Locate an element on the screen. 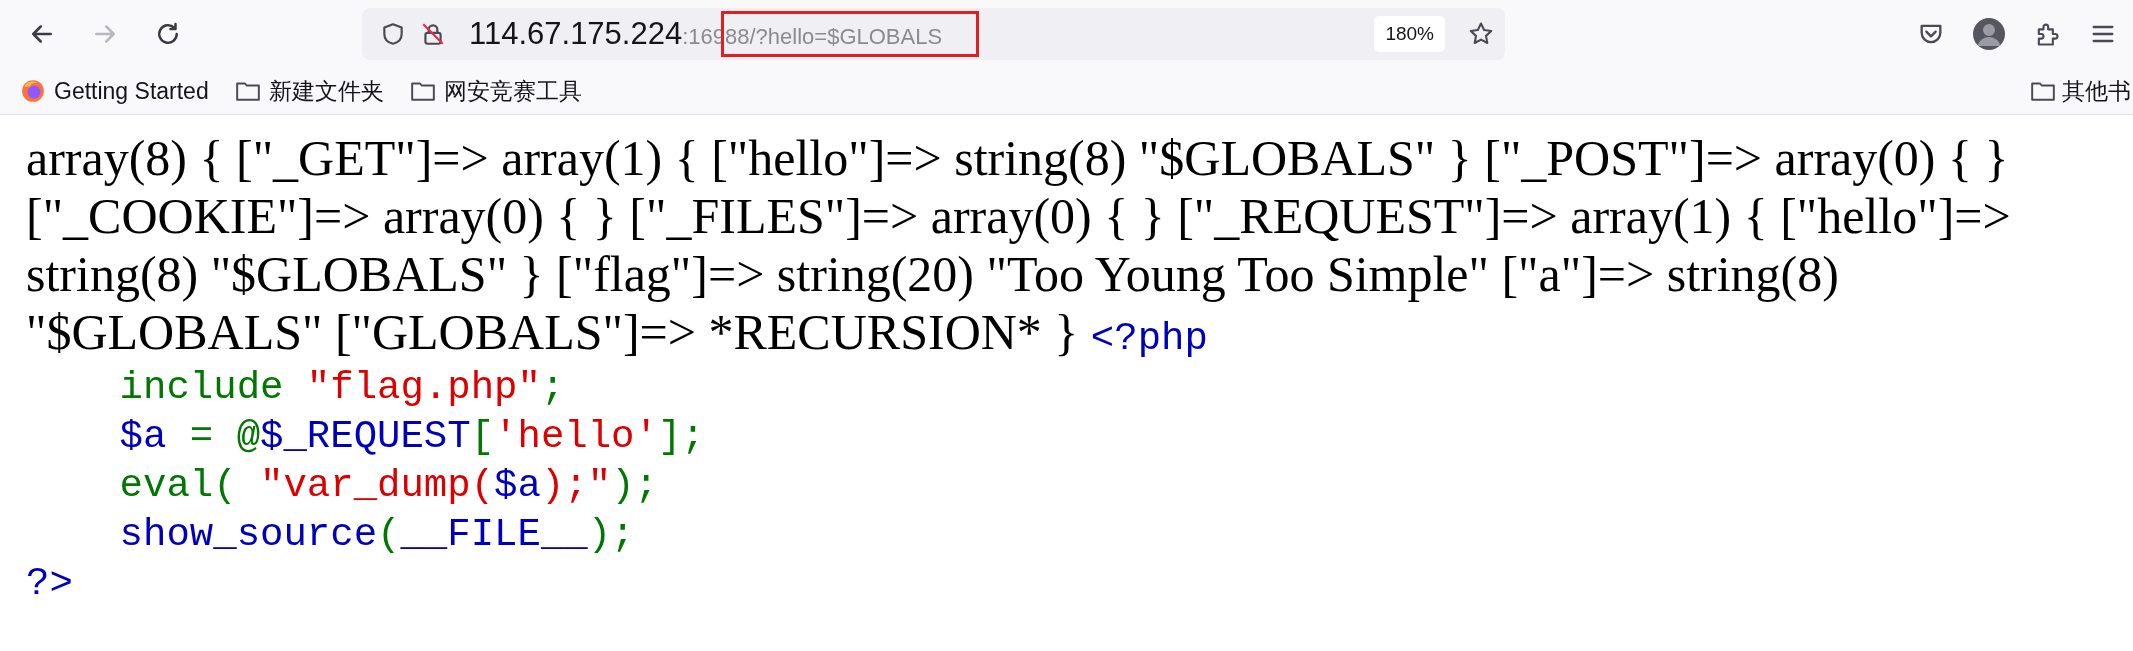 This screenshot has height=651, width=2133. bookmark-item: 新建文件夹 is located at coordinates (309, 91).